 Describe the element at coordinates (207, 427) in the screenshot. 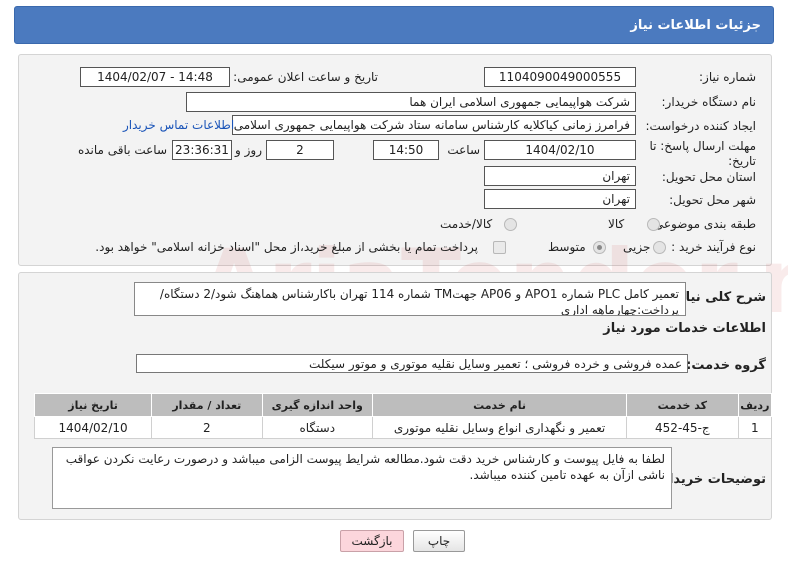

I see `cell-quantity: 2` at that location.